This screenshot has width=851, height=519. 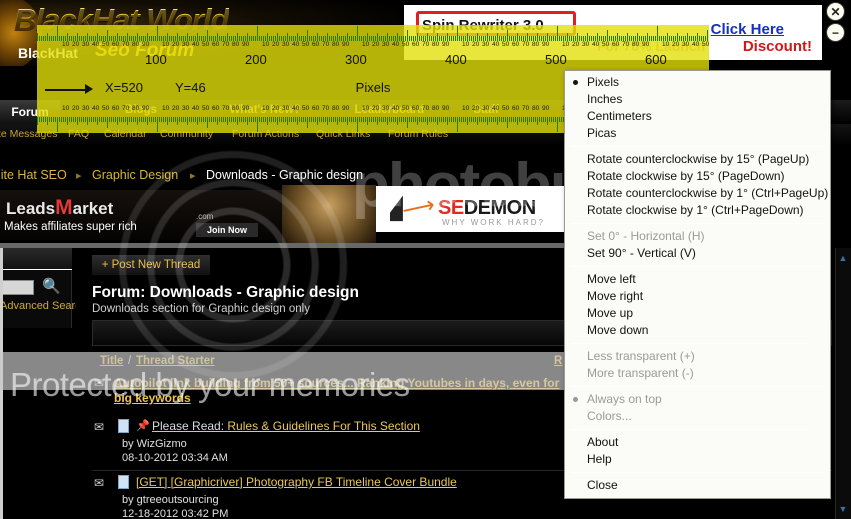 What do you see at coordinates (697, 485) in the screenshot?
I see `menu-item-close: Close` at bounding box center [697, 485].